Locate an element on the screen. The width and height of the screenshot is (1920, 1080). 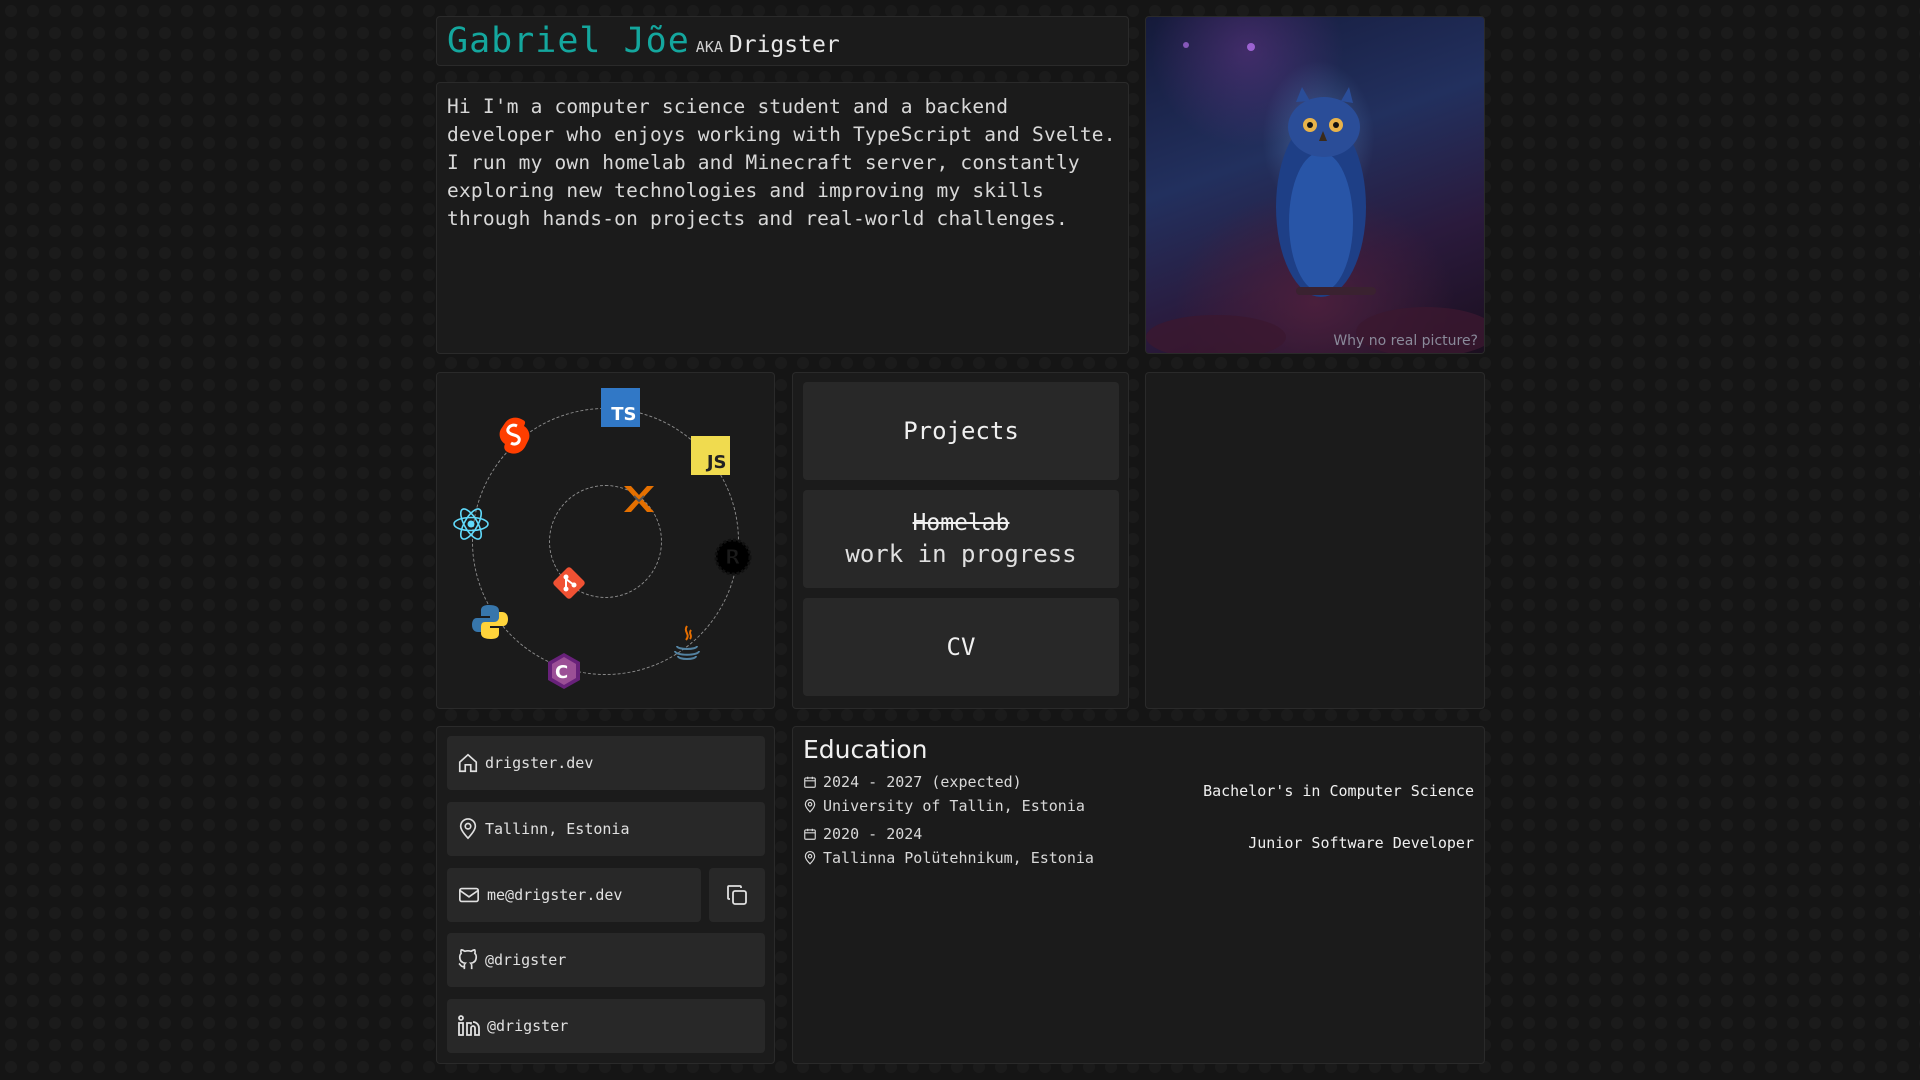
profile-image-card: Why no real picture? is located at coordinates (1315, 185).